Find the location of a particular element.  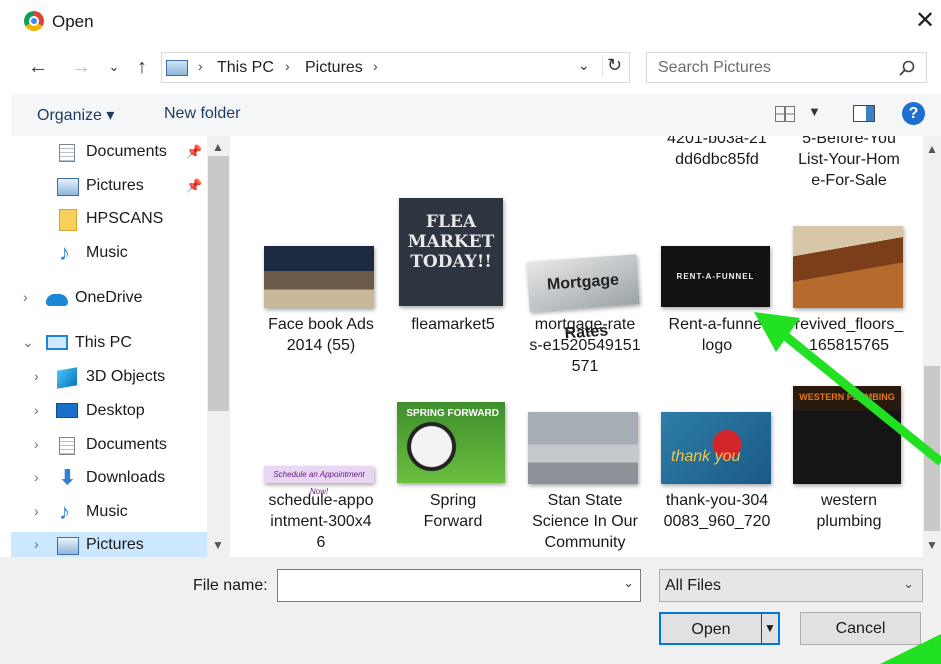

cancel-button: Cancel is located at coordinates (860, 628).